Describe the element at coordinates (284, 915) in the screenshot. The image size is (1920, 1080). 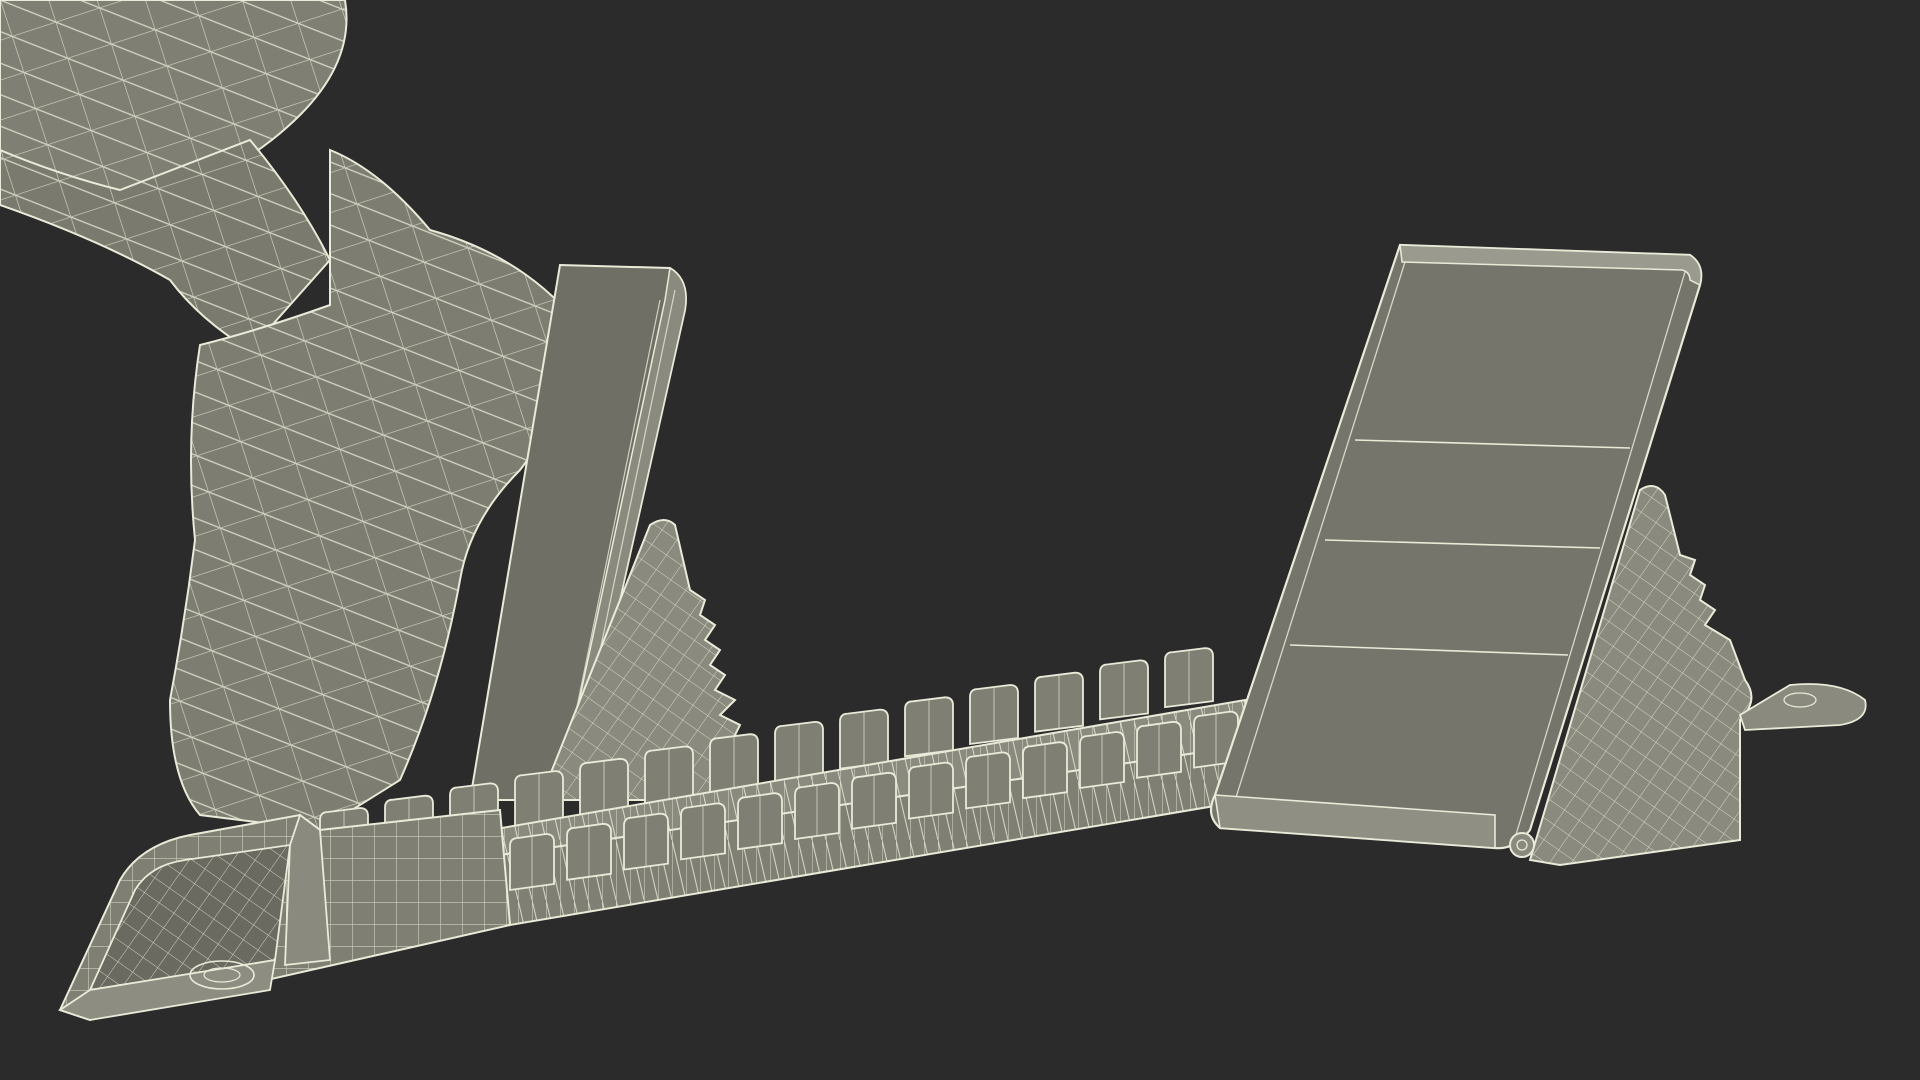
I see `rail-end-cap` at that location.